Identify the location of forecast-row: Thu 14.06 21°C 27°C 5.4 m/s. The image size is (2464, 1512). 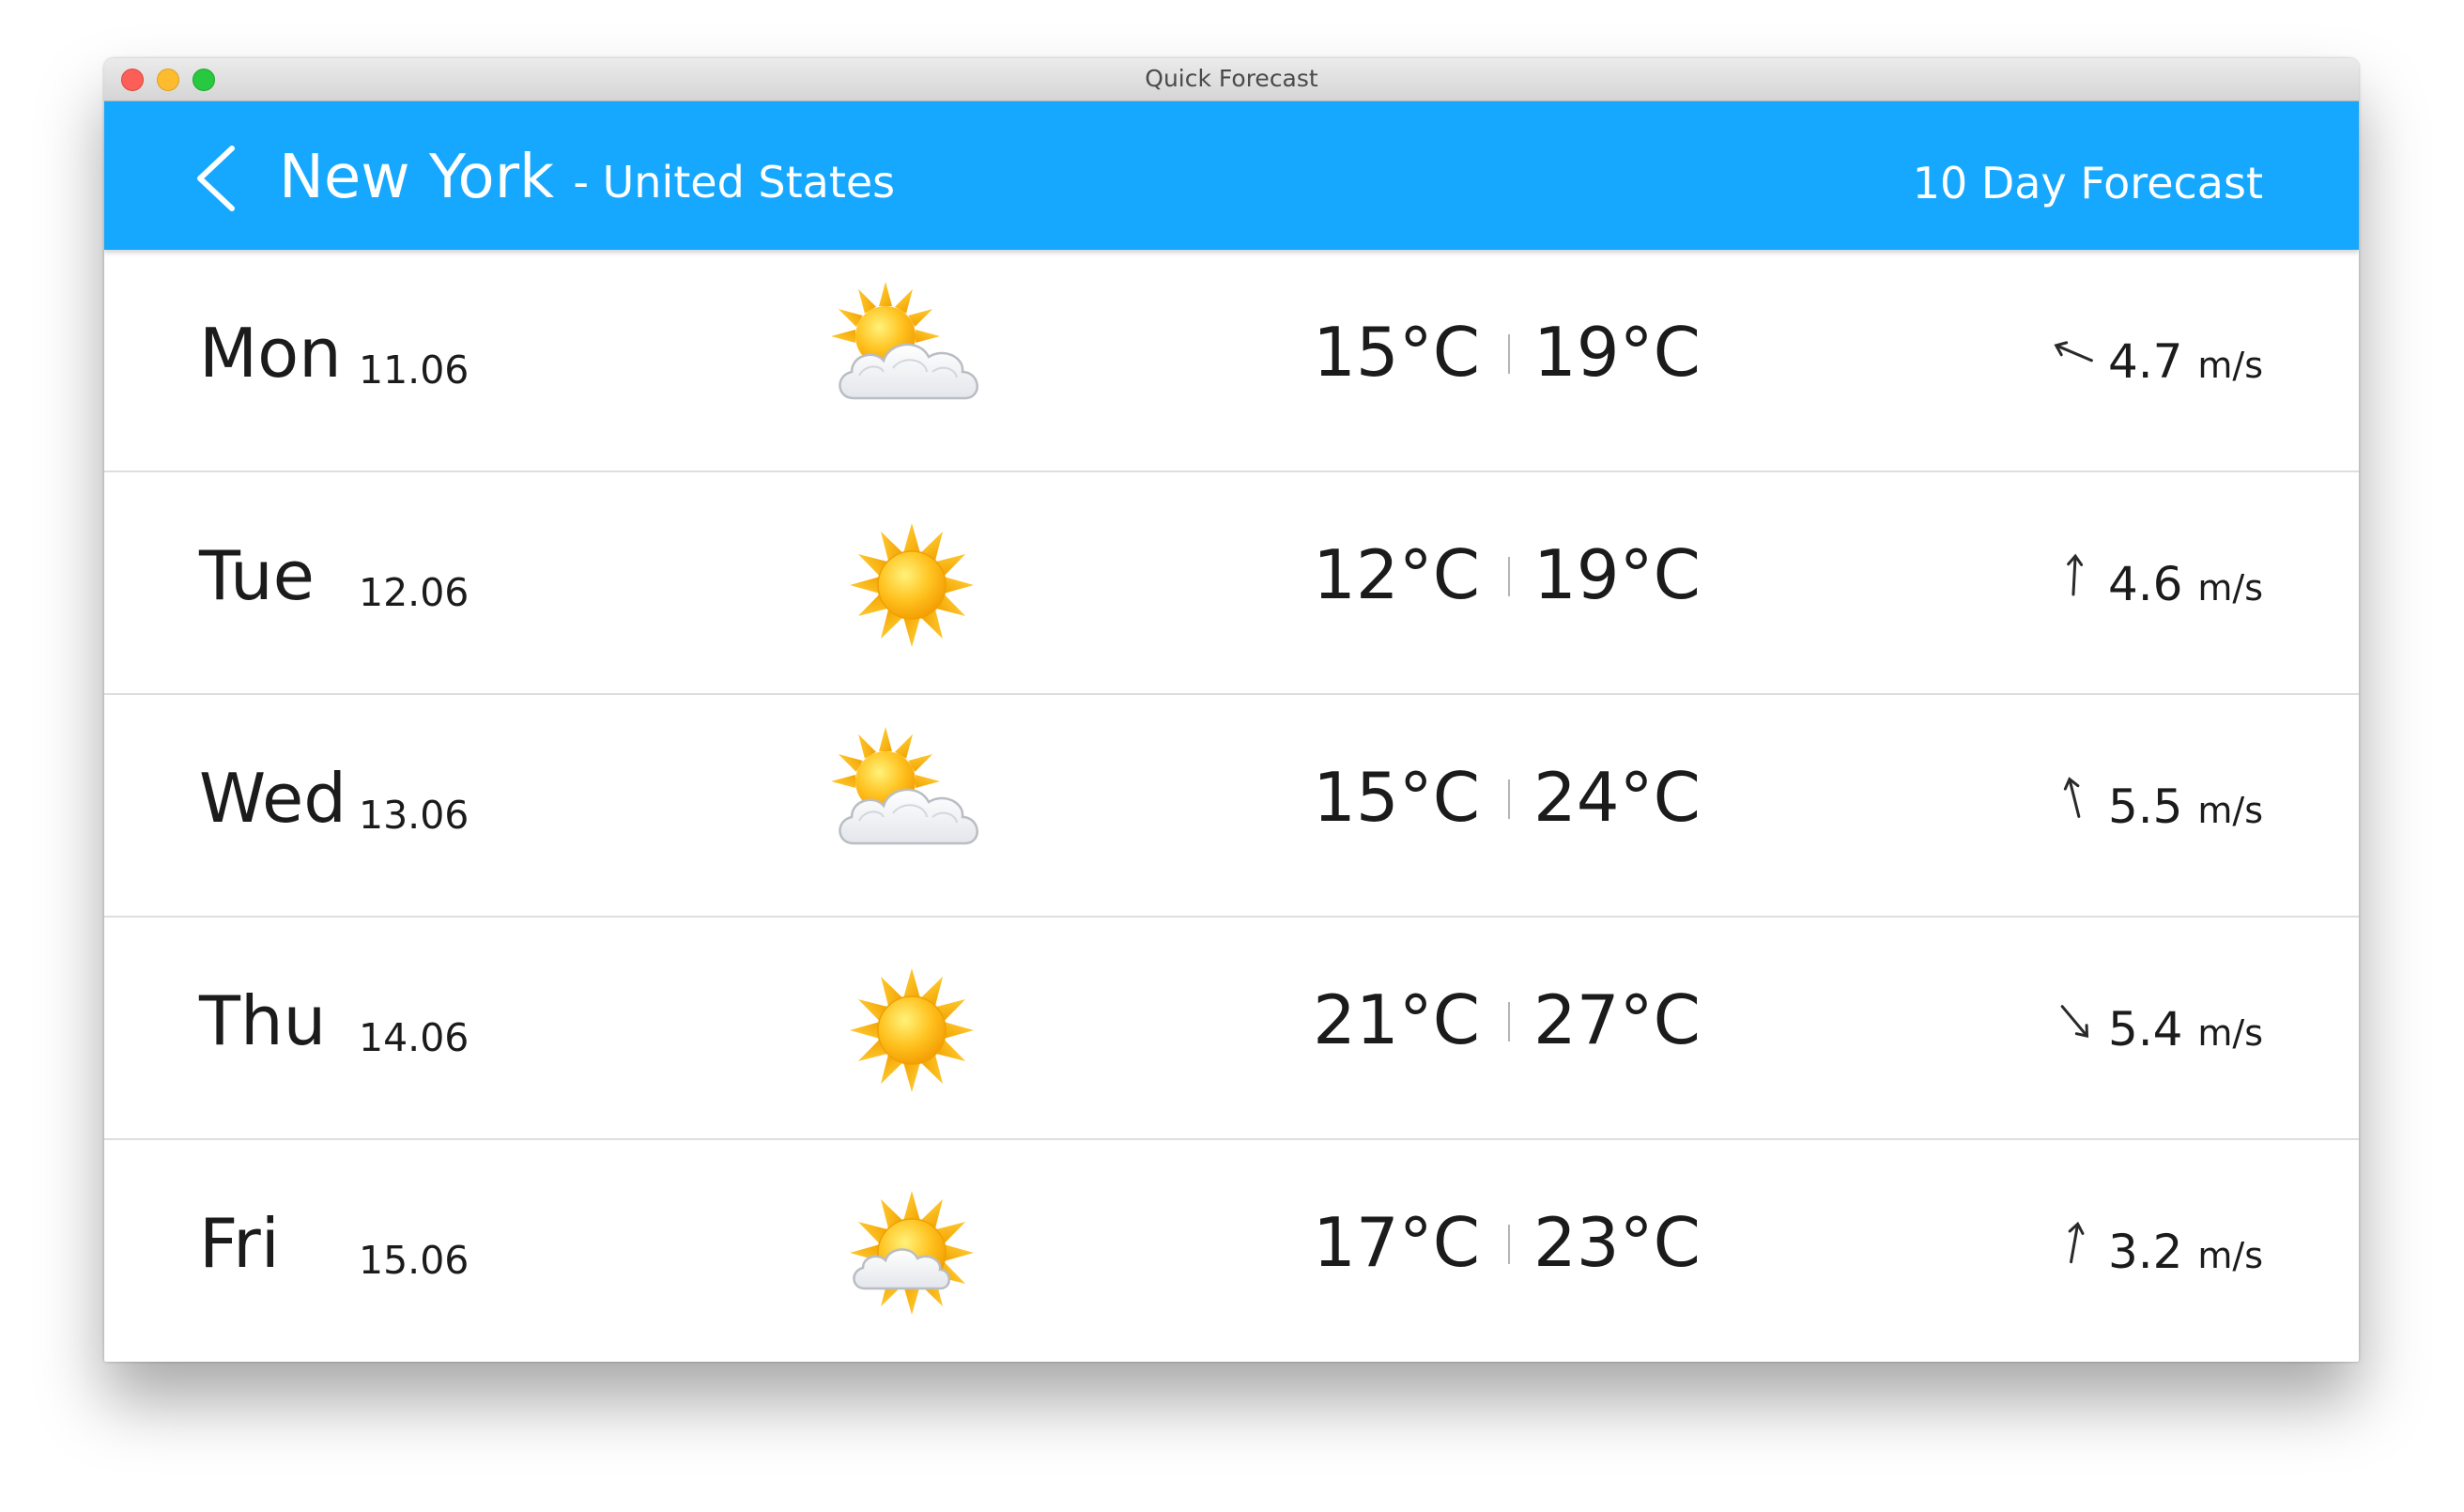
(1231, 1029).